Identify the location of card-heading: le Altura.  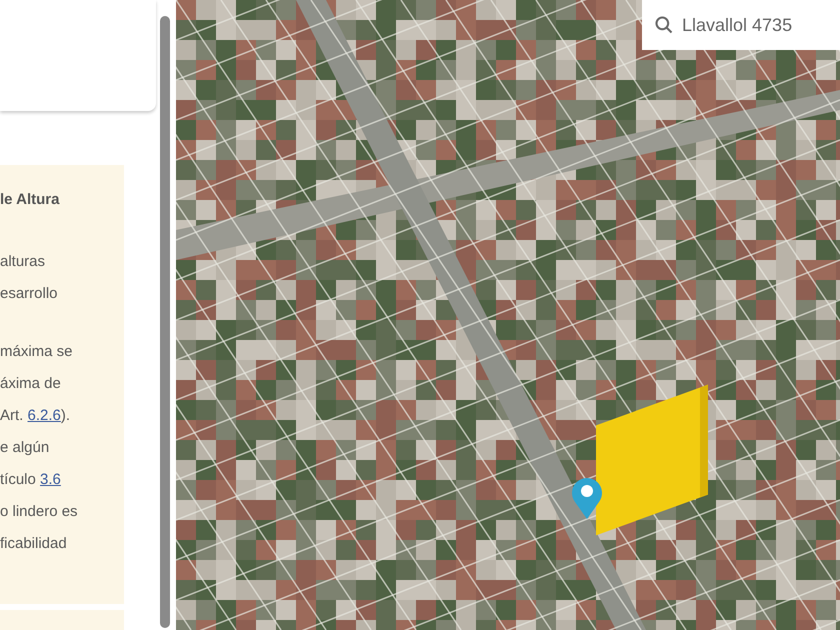
(30, 200).